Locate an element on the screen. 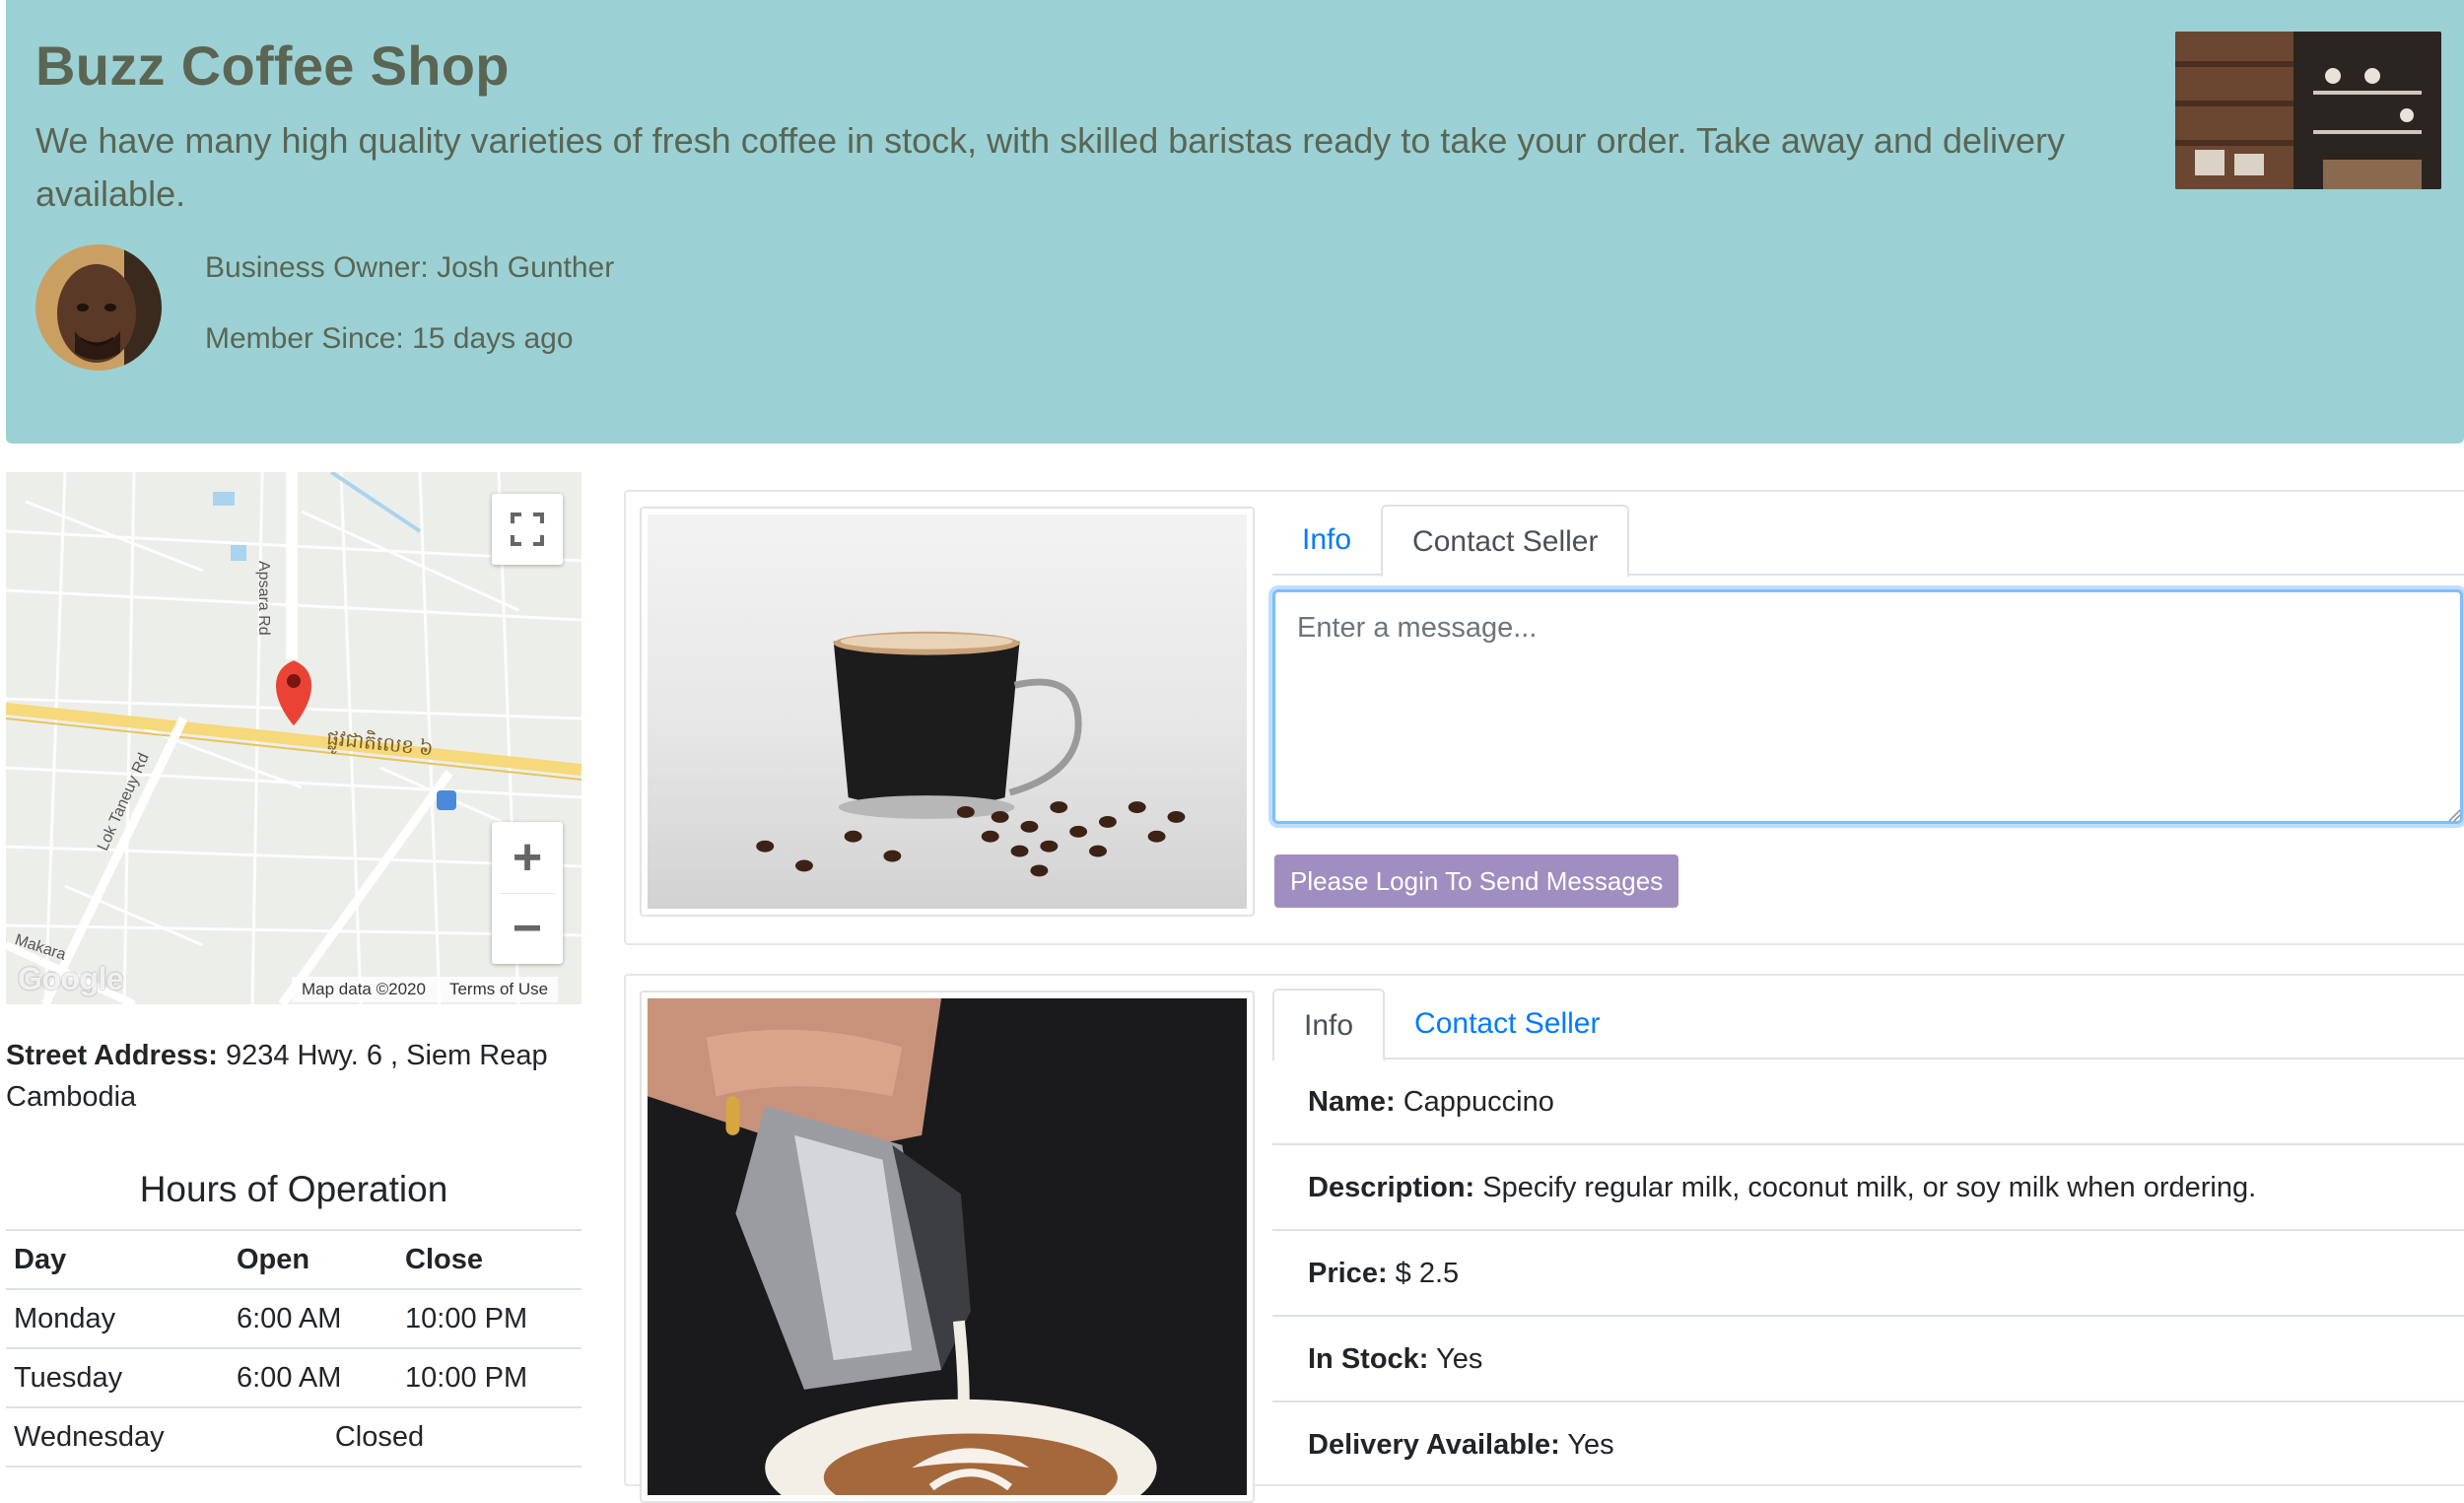  detail-label: Delivery Available: is located at coordinates (1434, 1445).